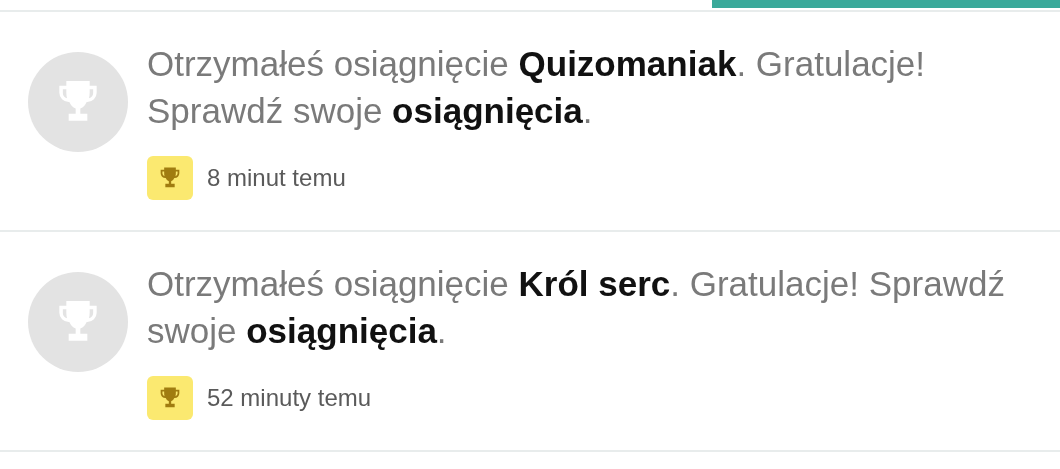 The width and height of the screenshot is (1060, 469). What do you see at coordinates (537, 87) in the screenshot?
I see `notification-message: Otrzymałeś osiągnięcie Quizomaniak. Gratulacje! Sprawdź swoje osiągnięcia.` at bounding box center [537, 87].